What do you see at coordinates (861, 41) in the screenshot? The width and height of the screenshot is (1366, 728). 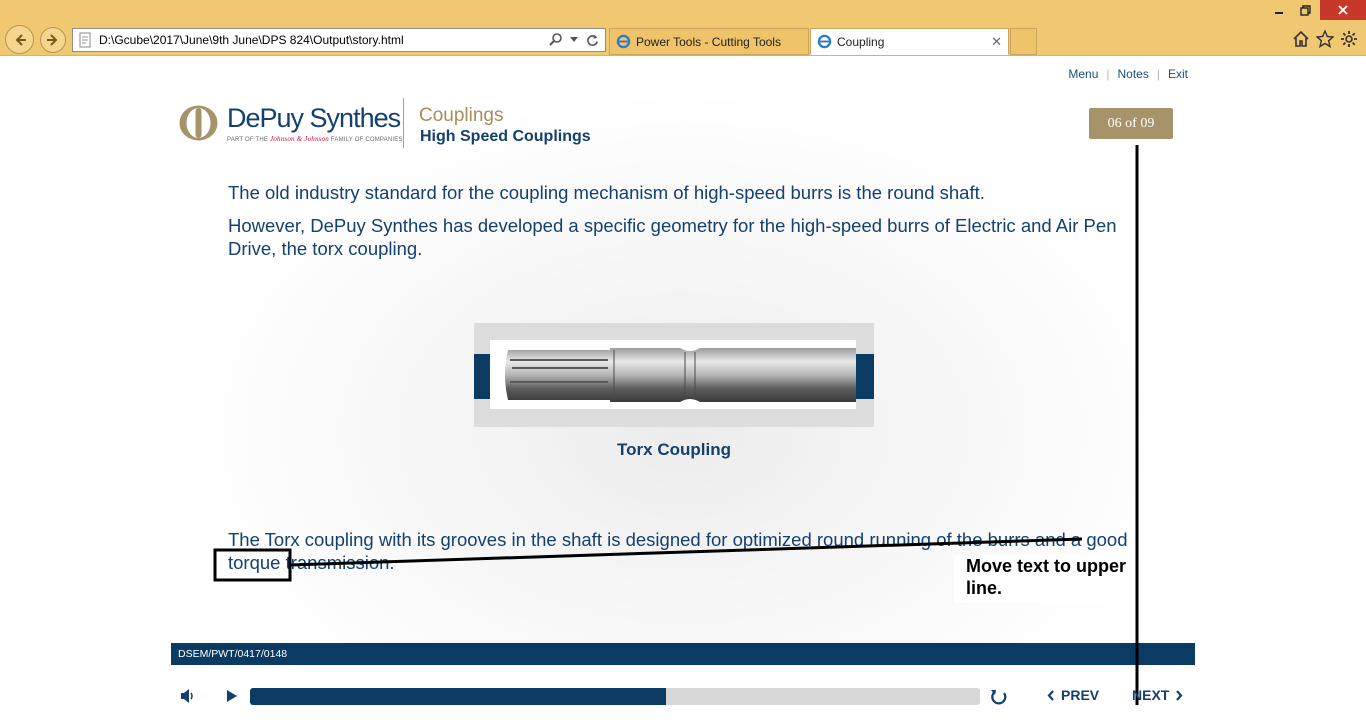 I see `tab-label: Coupling` at bounding box center [861, 41].